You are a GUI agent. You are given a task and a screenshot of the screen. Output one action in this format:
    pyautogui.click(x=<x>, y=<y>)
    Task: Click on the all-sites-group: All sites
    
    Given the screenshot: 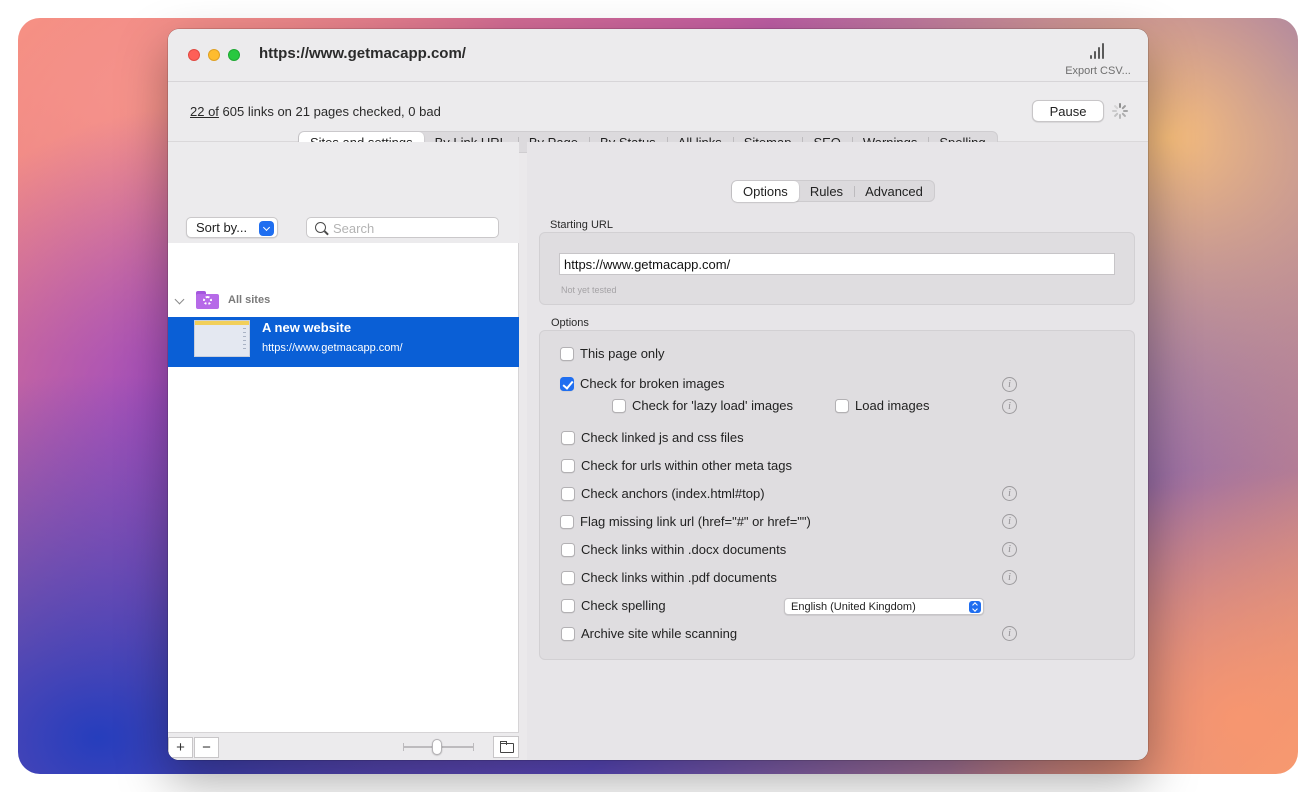 What is the action you would take?
    pyautogui.click(x=343, y=300)
    